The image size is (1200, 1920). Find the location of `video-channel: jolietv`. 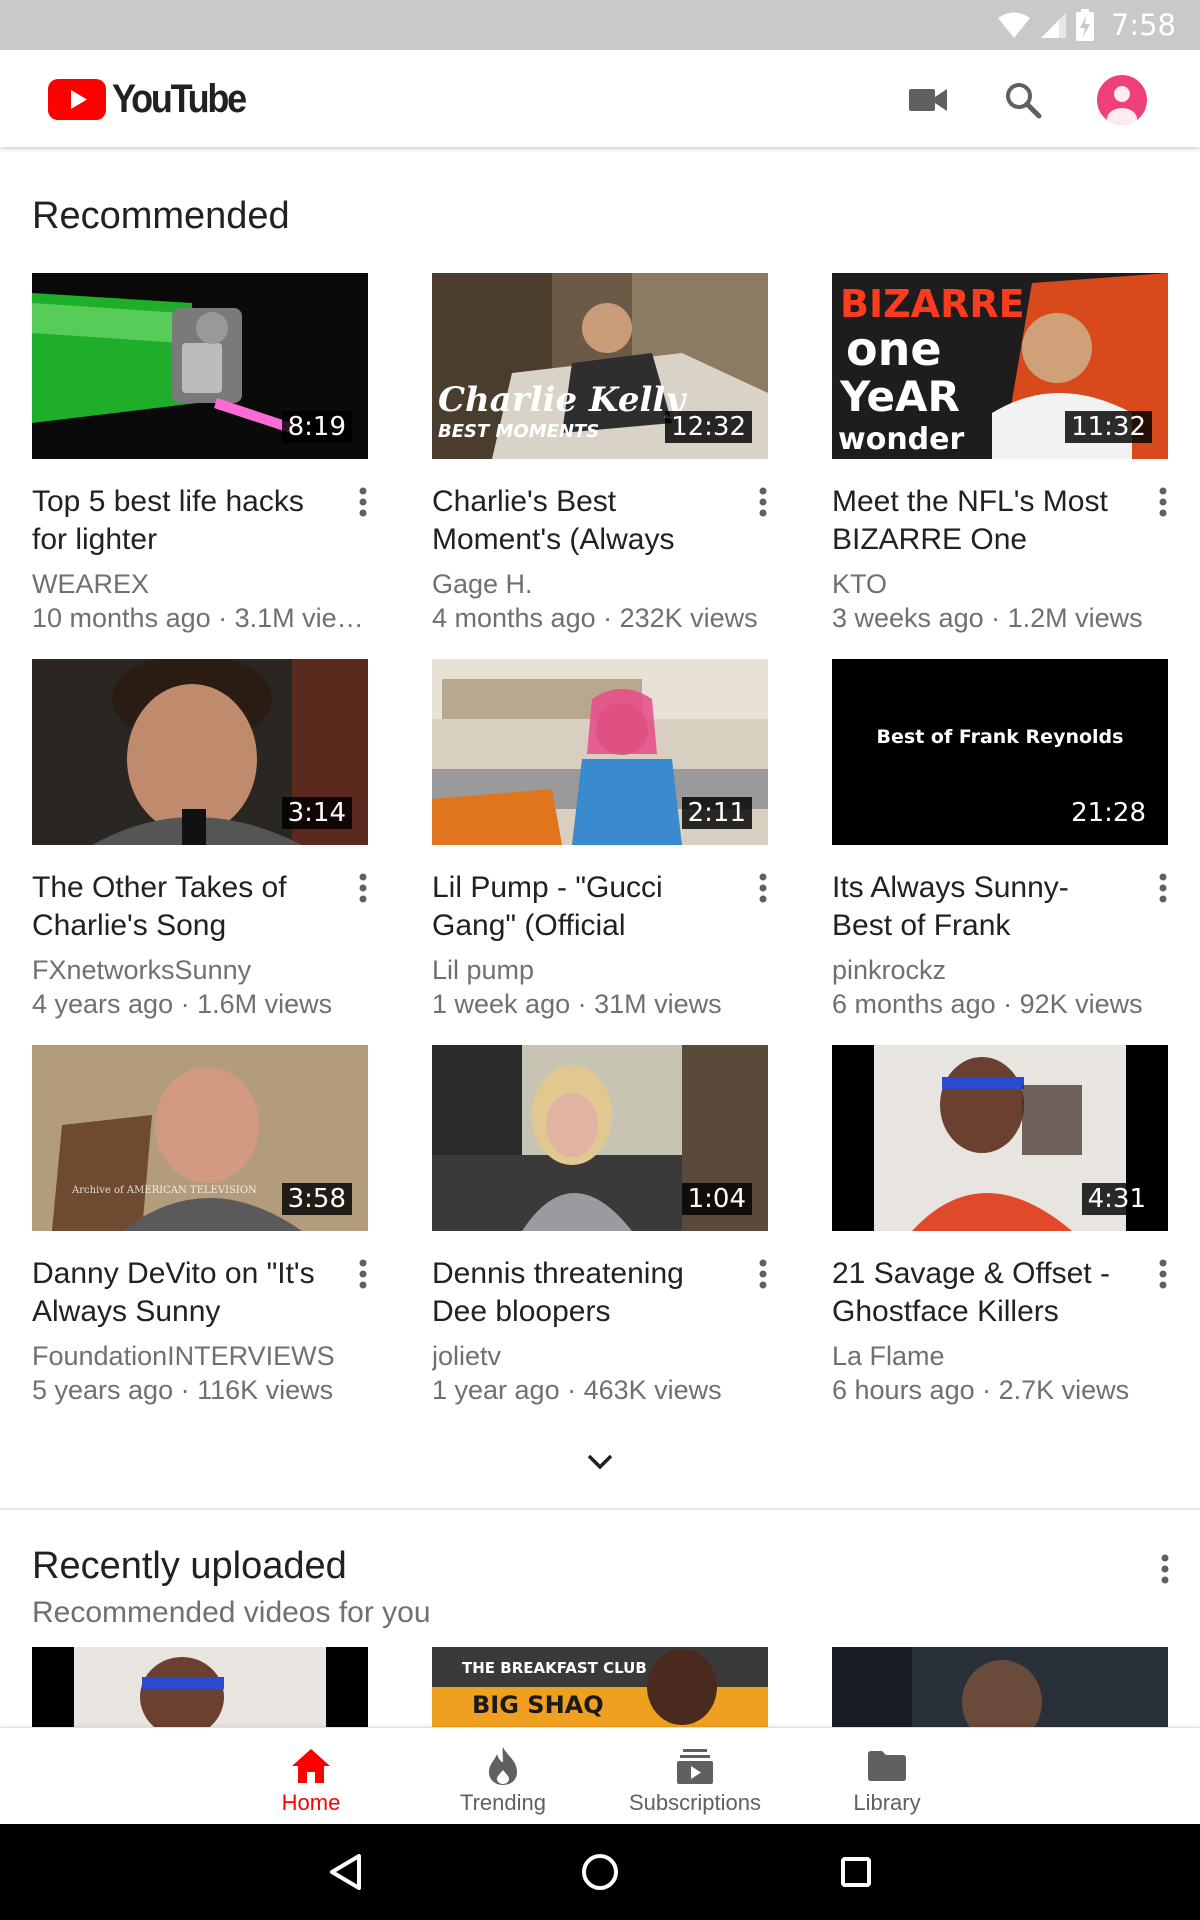

video-channel: jolietv is located at coordinates (467, 1356).